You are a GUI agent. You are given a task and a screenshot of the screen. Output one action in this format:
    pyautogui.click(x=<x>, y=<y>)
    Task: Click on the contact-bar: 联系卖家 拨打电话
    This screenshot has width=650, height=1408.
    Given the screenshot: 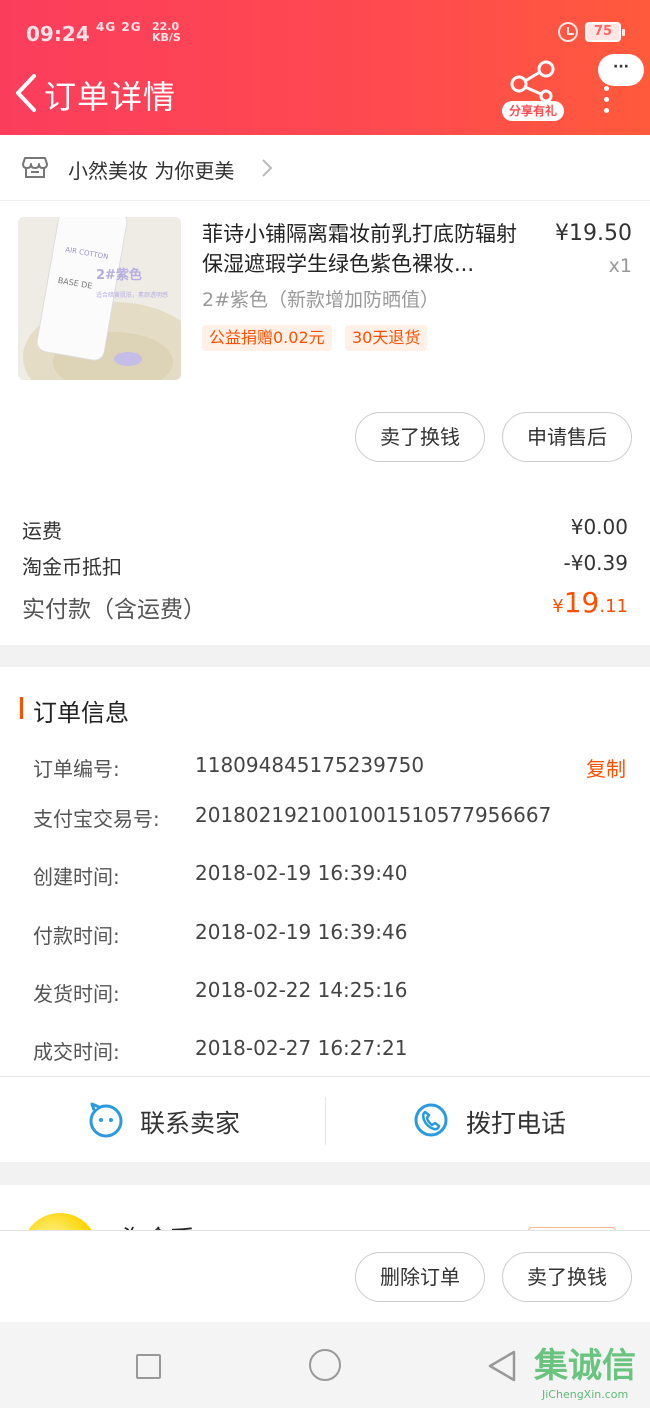 What is the action you would take?
    pyautogui.click(x=325, y=1119)
    